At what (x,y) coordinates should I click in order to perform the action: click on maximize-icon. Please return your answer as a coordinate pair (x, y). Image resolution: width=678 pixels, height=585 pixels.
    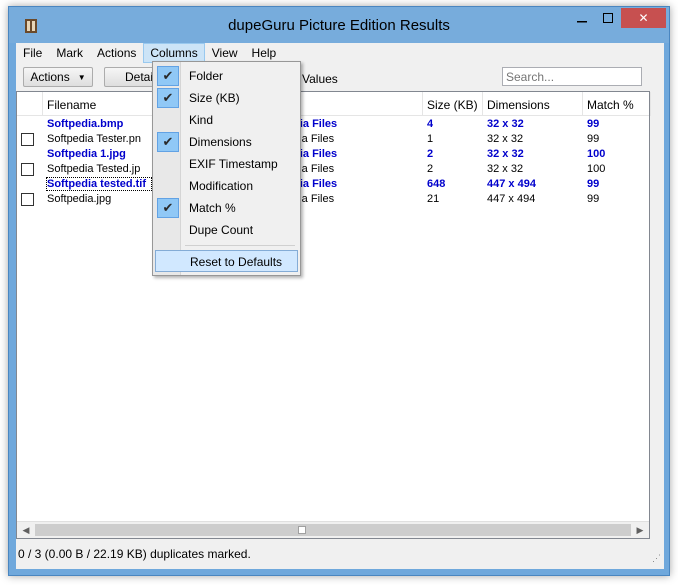
    Looking at the image, I should click on (608, 18).